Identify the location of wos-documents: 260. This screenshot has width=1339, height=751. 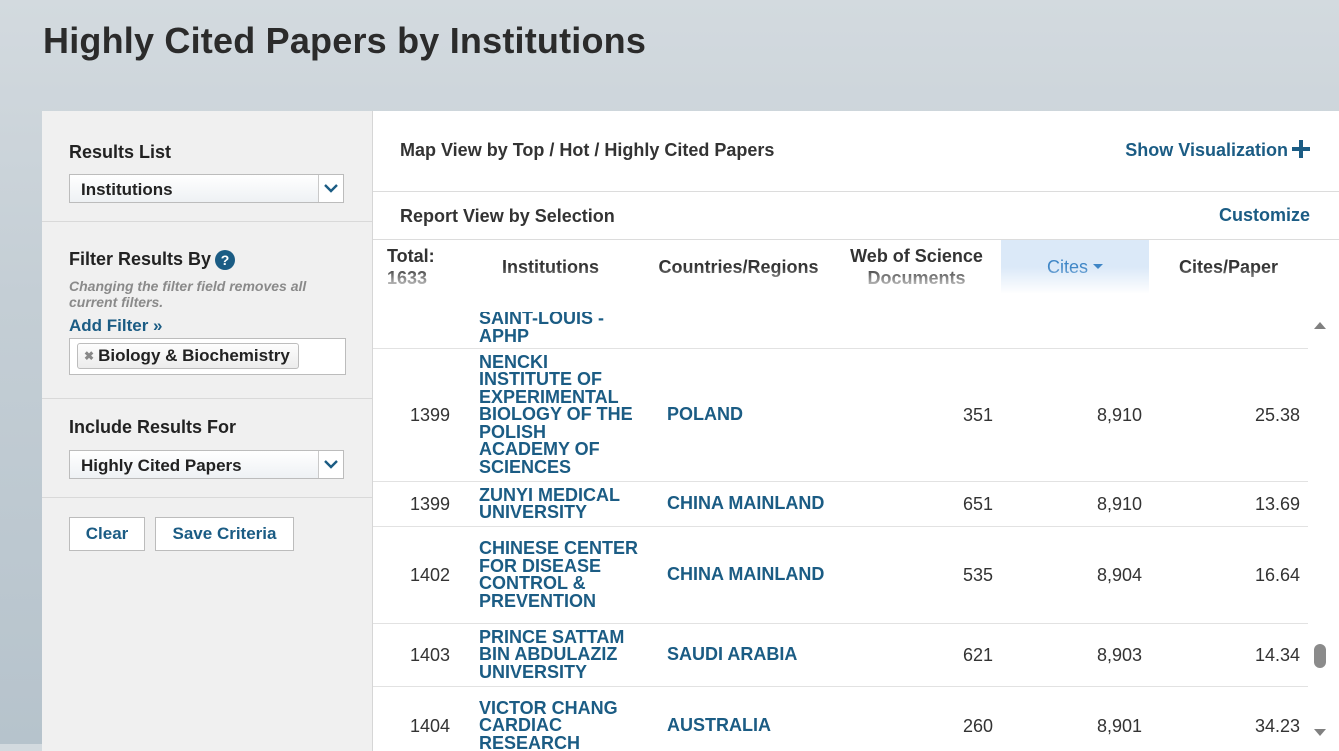
(977, 725).